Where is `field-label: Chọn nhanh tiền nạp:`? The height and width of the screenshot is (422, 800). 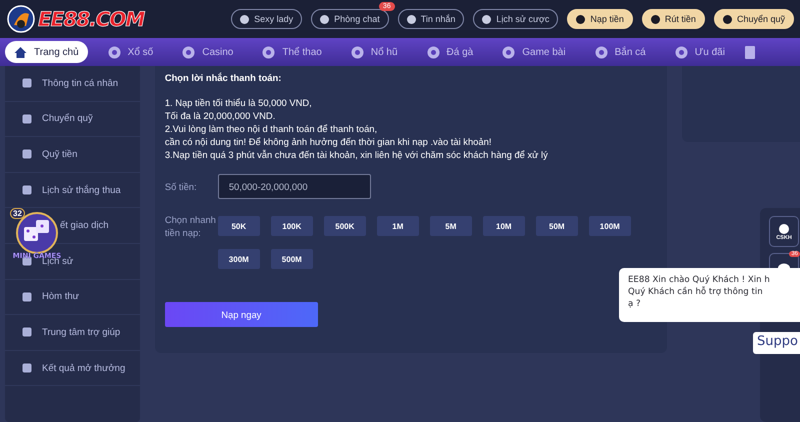 field-label: Chọn nhanh tiền nạp: is located at coordinates (190, 226).